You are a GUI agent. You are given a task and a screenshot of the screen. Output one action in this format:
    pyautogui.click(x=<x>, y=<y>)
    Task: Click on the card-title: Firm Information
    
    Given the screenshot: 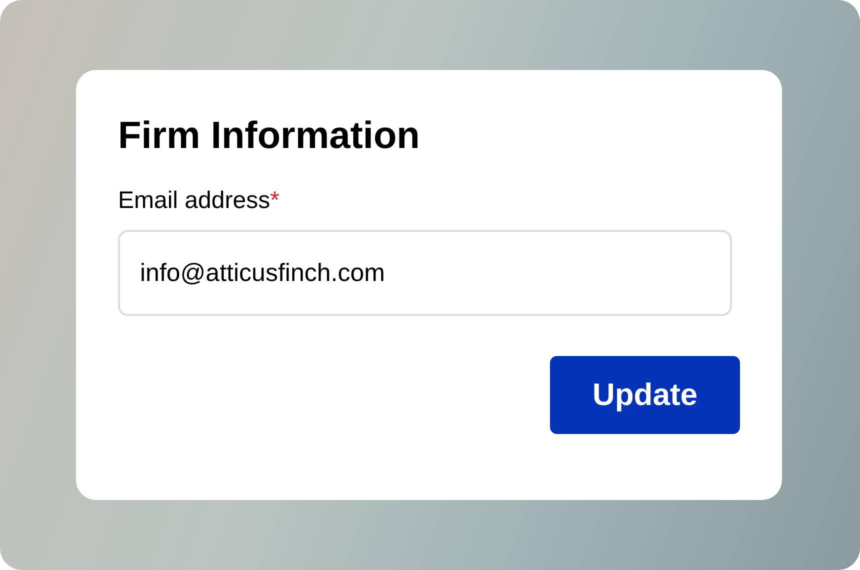 What is the action you would take?
    pyautogui.click(x=269, y=136)
    